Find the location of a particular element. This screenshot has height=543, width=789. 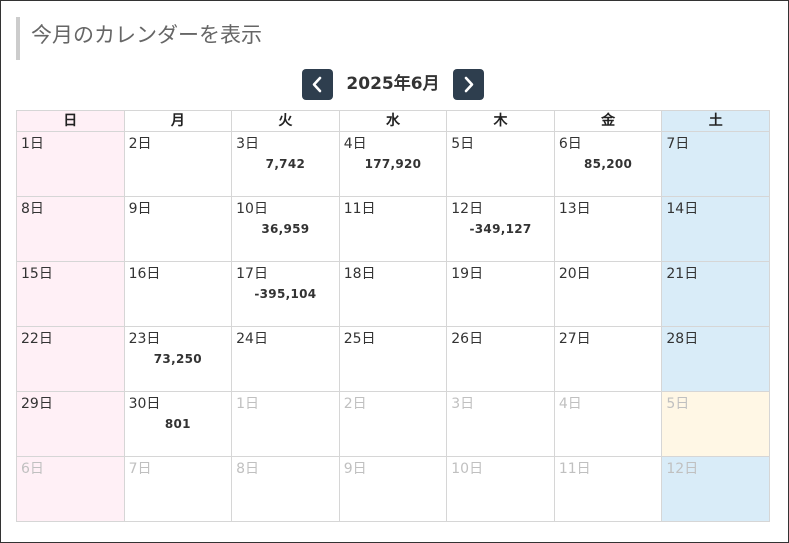

page-title: 今月のカレンダーを表示 is located at coordinates (386, 38).